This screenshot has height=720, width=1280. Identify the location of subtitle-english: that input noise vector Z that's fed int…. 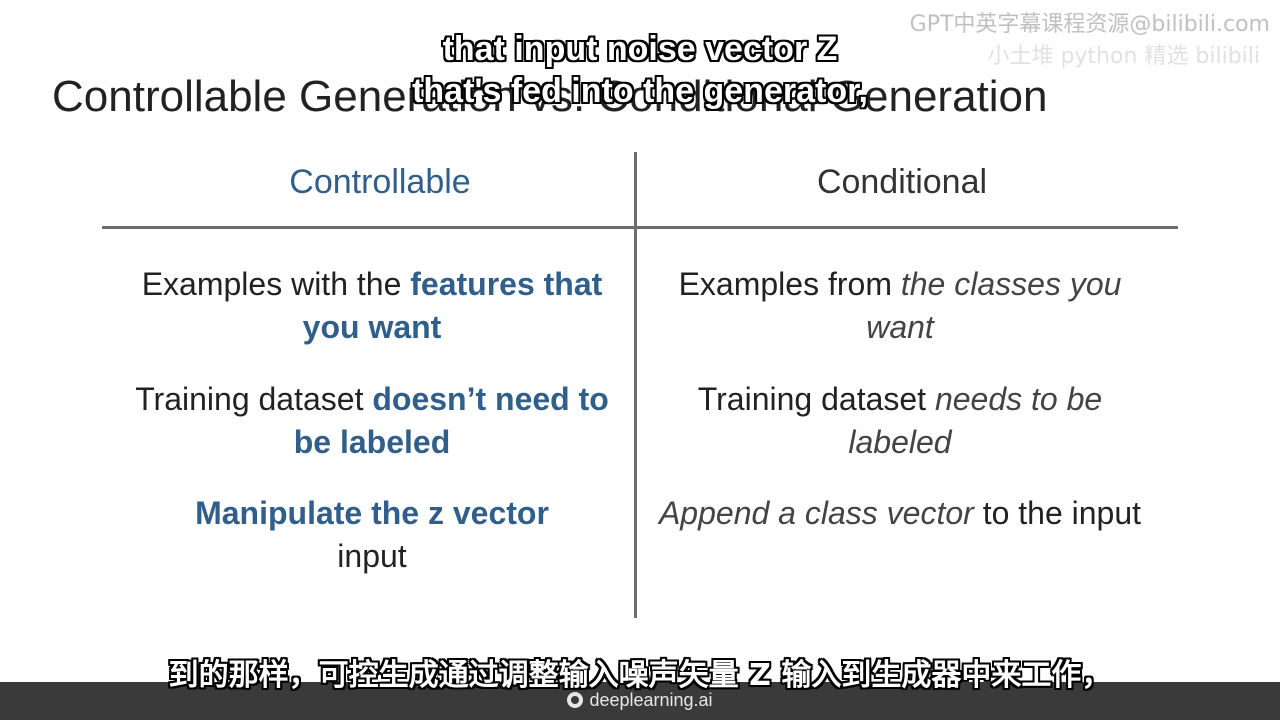
(640, 70).